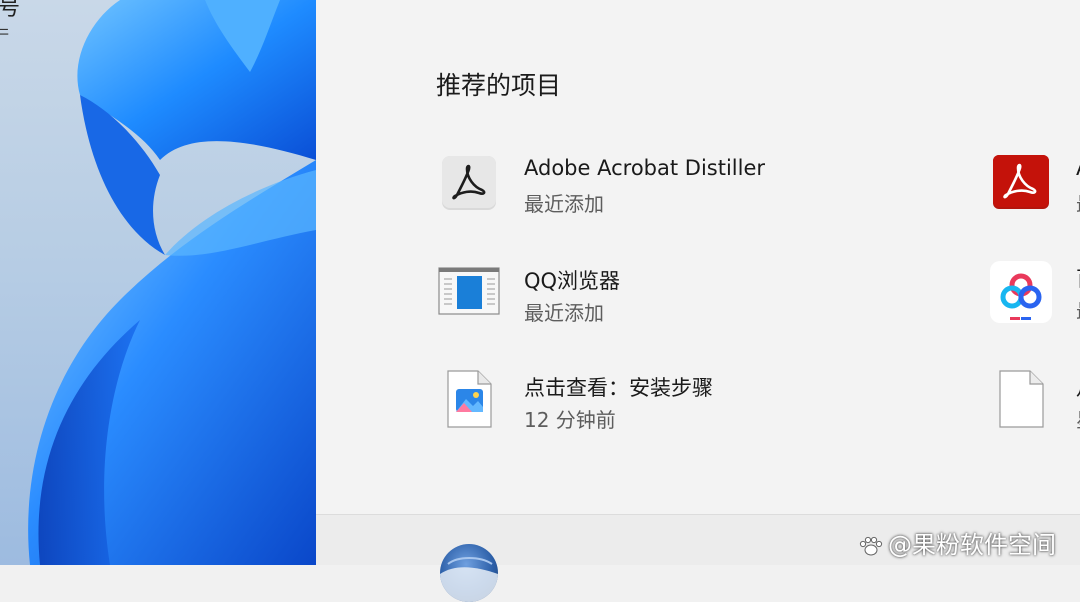  I want to click on item-name: 点击查看：安装步骤, so click(618, 388).